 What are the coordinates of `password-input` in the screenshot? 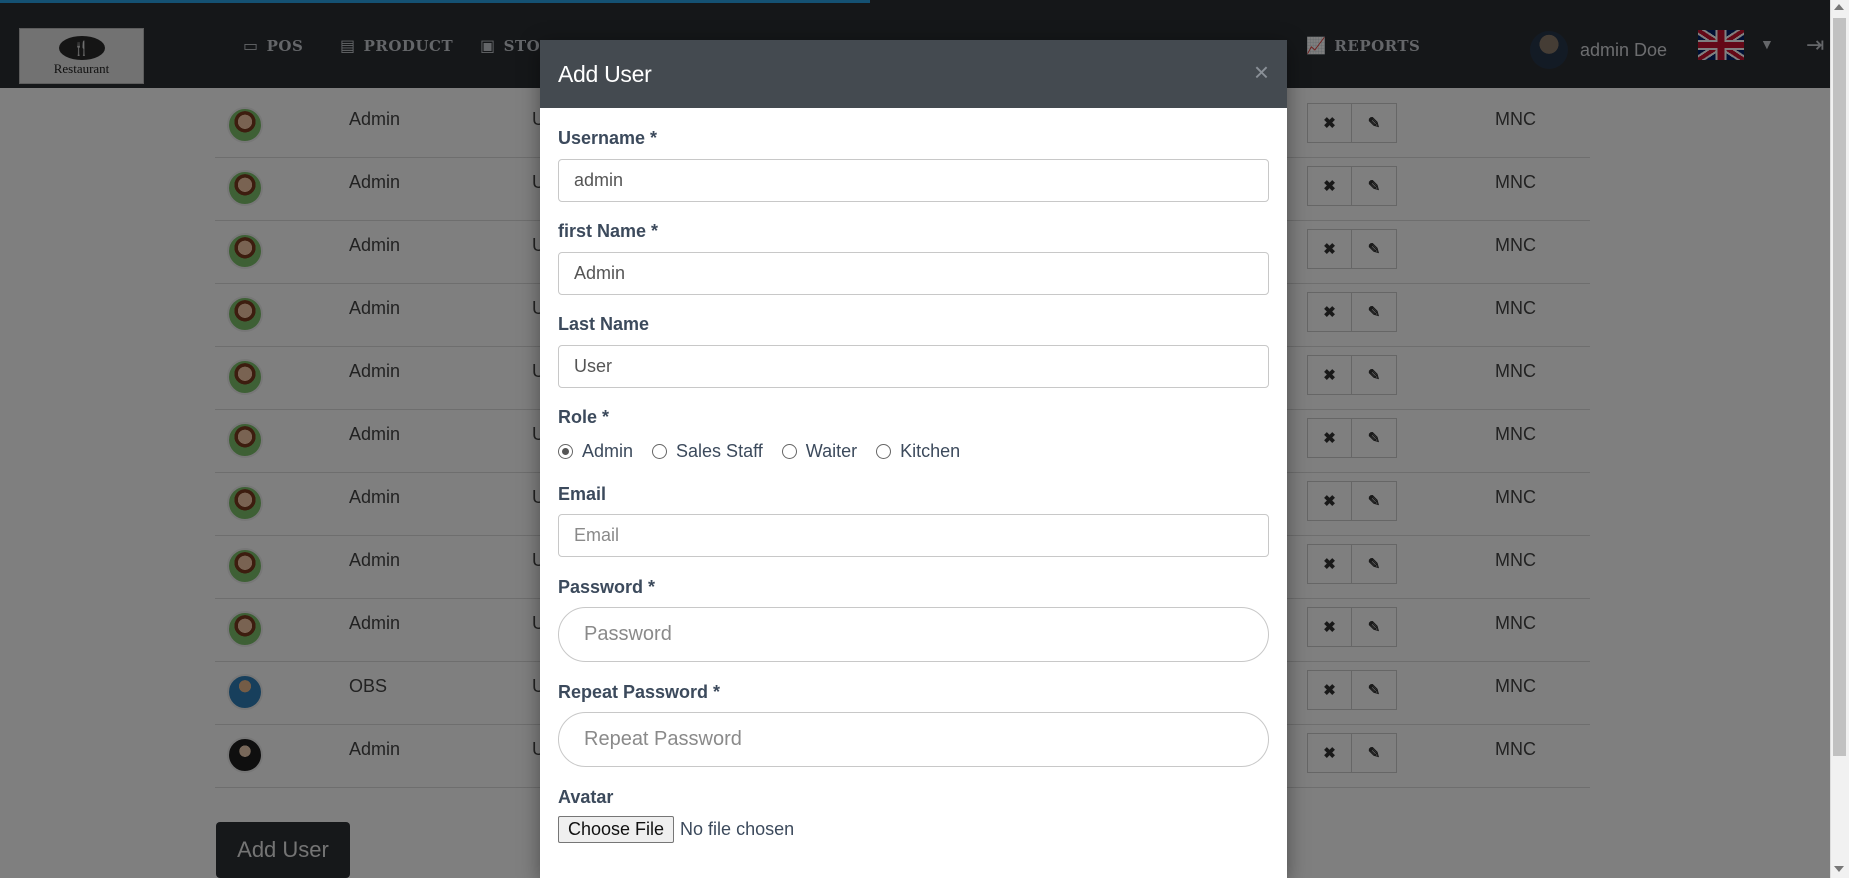 It's located at (913, 634).